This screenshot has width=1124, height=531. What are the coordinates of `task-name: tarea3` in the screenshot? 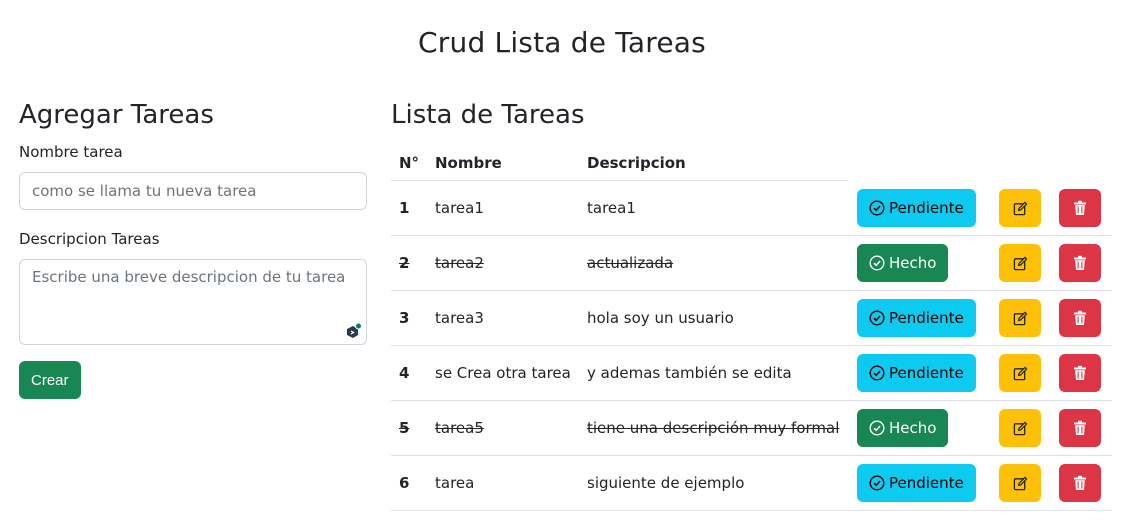 It's located at (459, 318).